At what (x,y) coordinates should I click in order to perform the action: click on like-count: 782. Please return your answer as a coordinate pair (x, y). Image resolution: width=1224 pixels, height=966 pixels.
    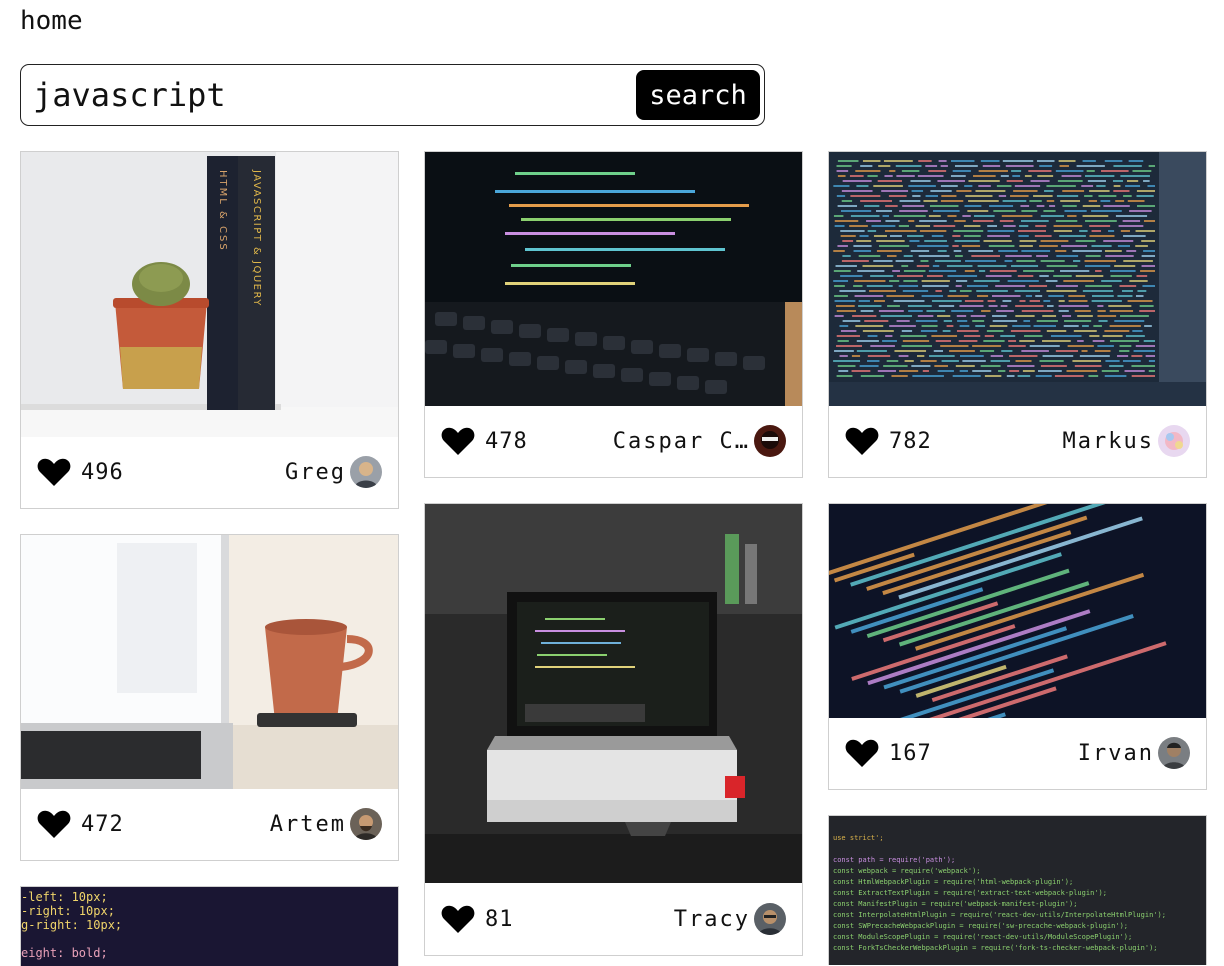
    Looking at the image, I should click on (910, 441).